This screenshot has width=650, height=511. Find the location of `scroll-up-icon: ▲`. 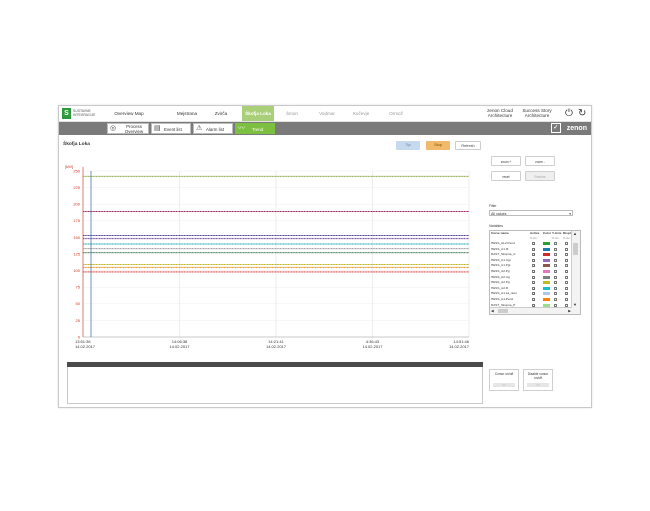

scroll-up-icon: ▲ is located at coordinates (575, 233).